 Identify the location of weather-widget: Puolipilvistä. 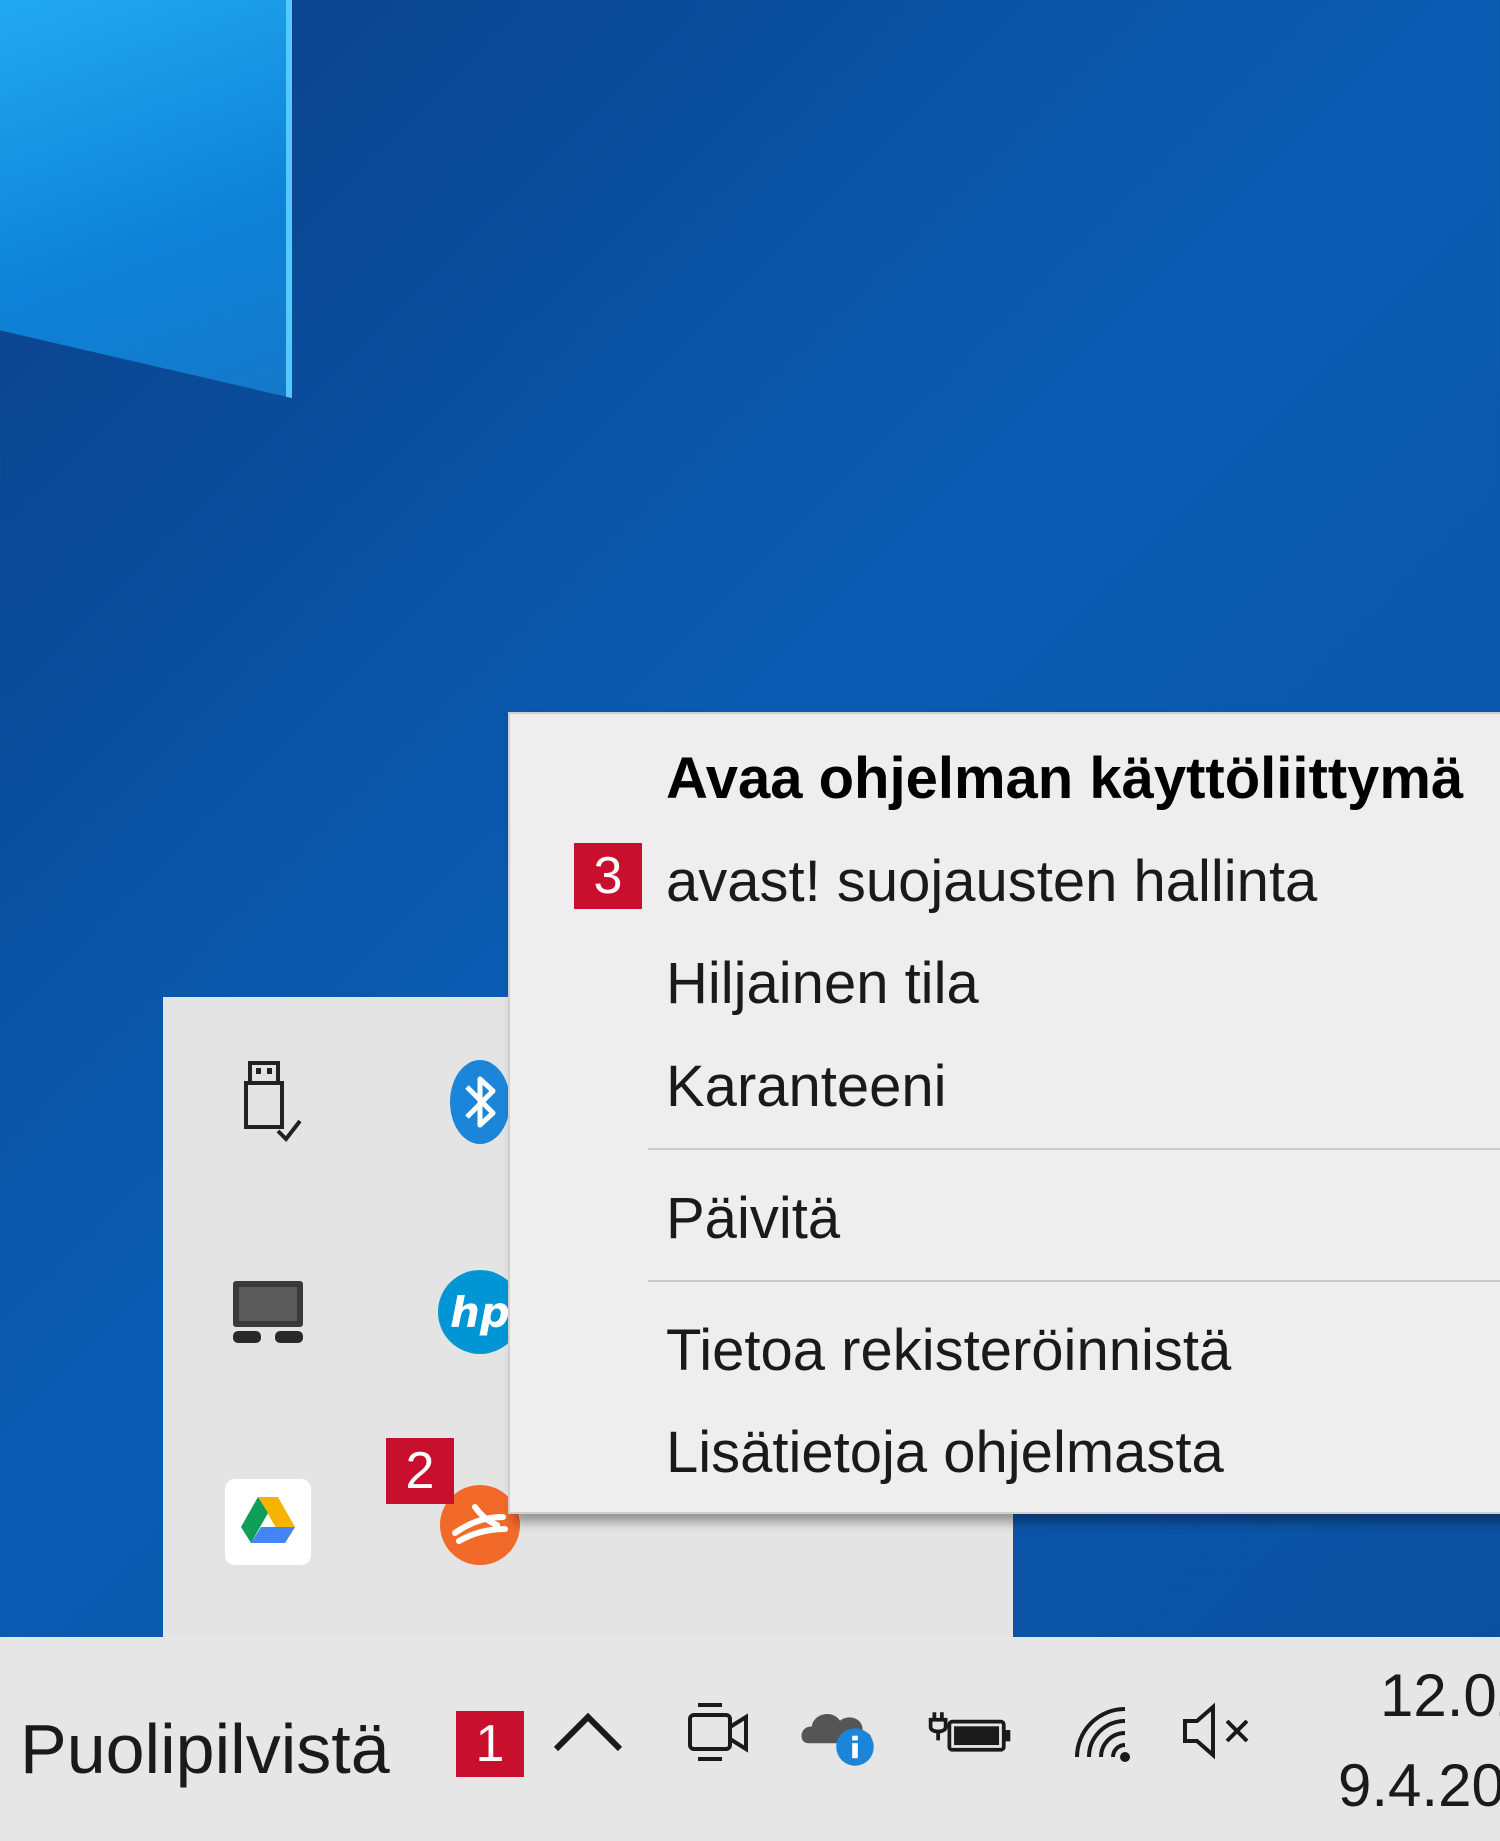
(205, 1749).